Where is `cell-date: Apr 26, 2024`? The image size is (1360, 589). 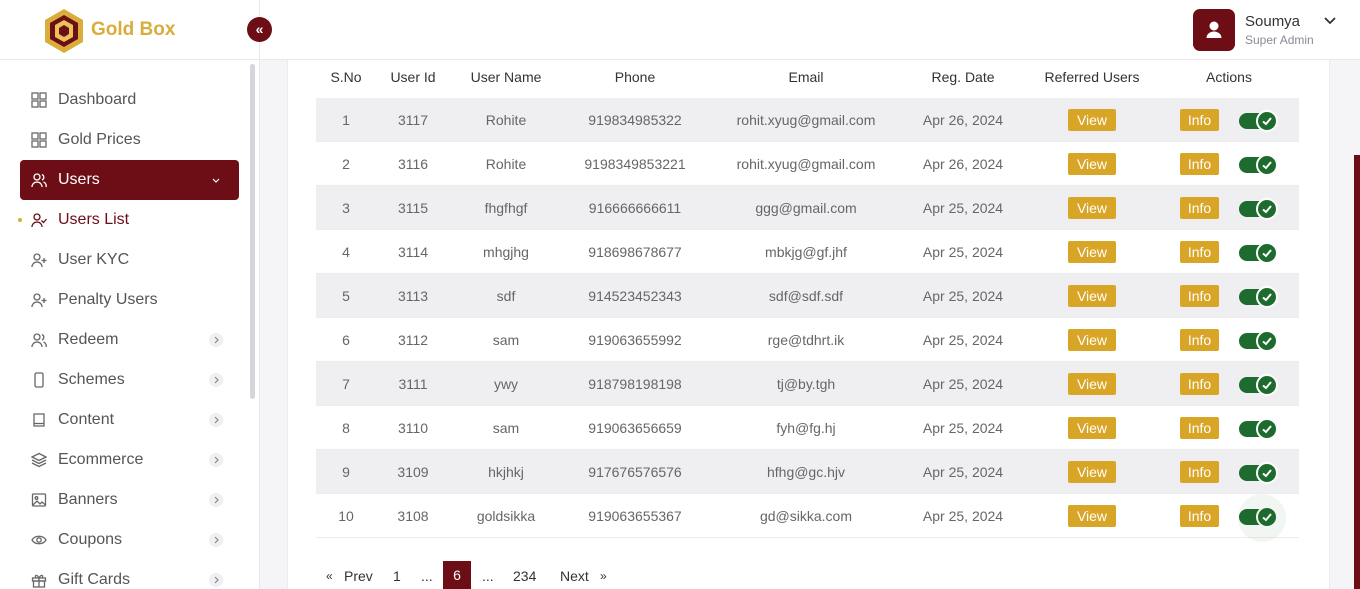 cell-date: Apr 26, 2024 is located at coordinates (963, 164).